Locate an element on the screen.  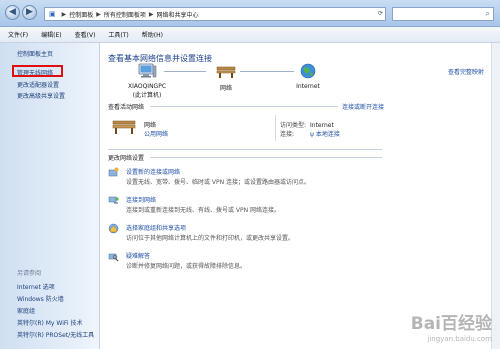
highlight-box is located at coordinates (37, 71).